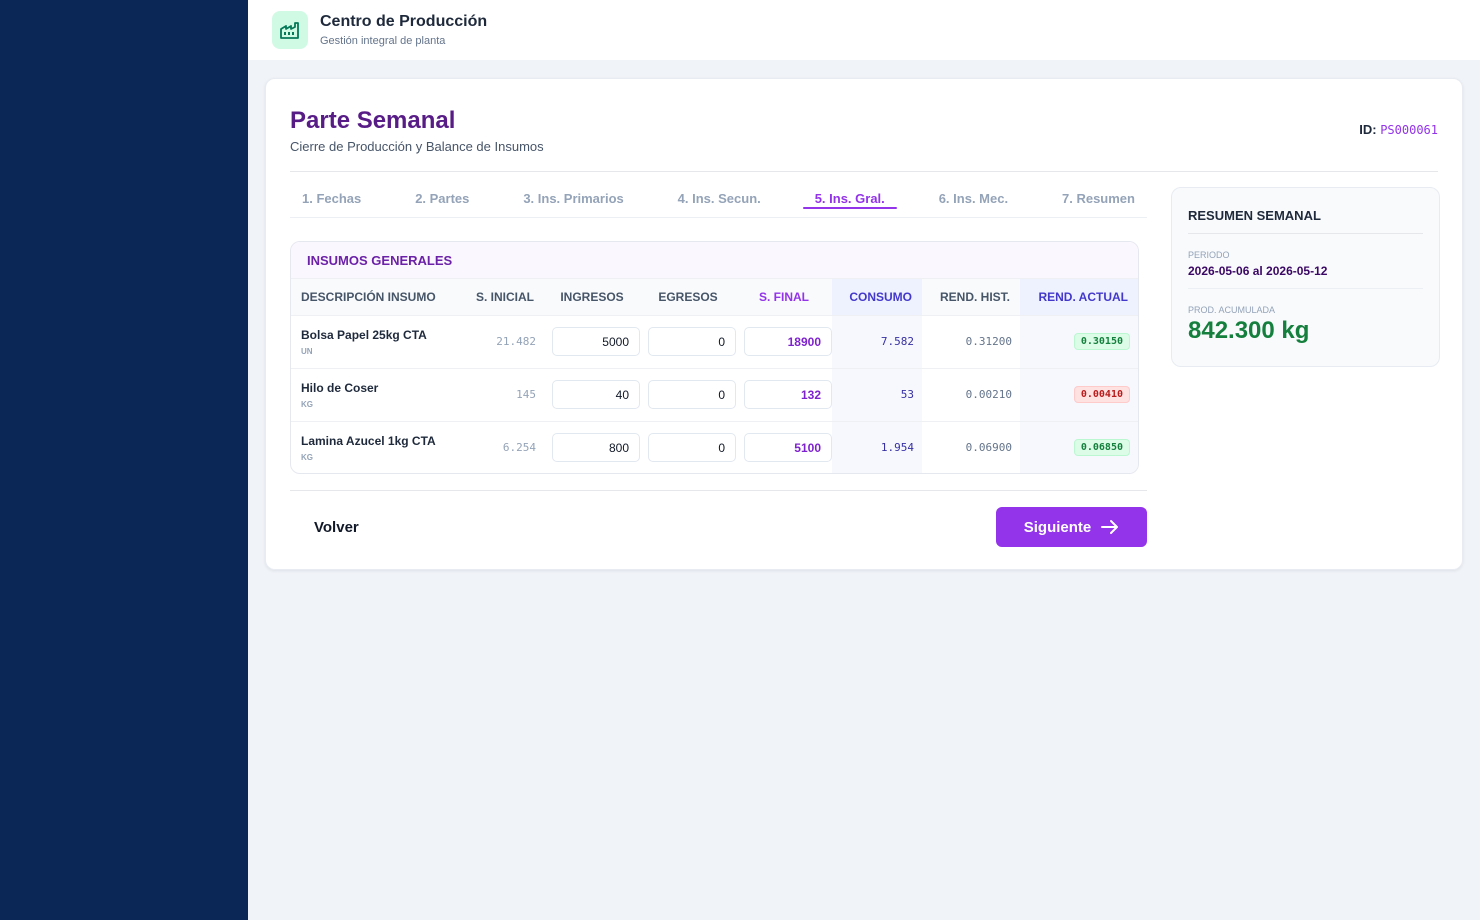  Describe the element at coordinates (877, 342) in the screenshot. I see `consumo-value: 7.582` at that location.